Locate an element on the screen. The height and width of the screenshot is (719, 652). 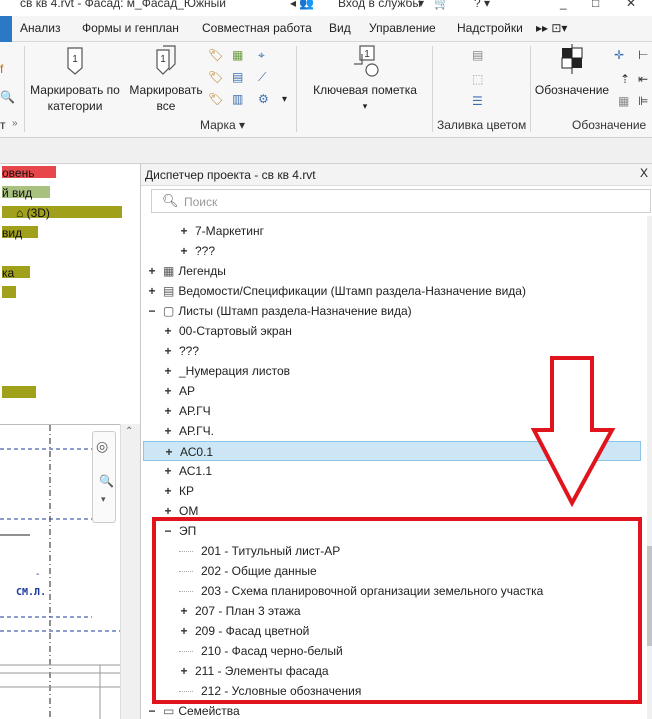
tab-analysis: Анализ is located at coordinates (40, 28).